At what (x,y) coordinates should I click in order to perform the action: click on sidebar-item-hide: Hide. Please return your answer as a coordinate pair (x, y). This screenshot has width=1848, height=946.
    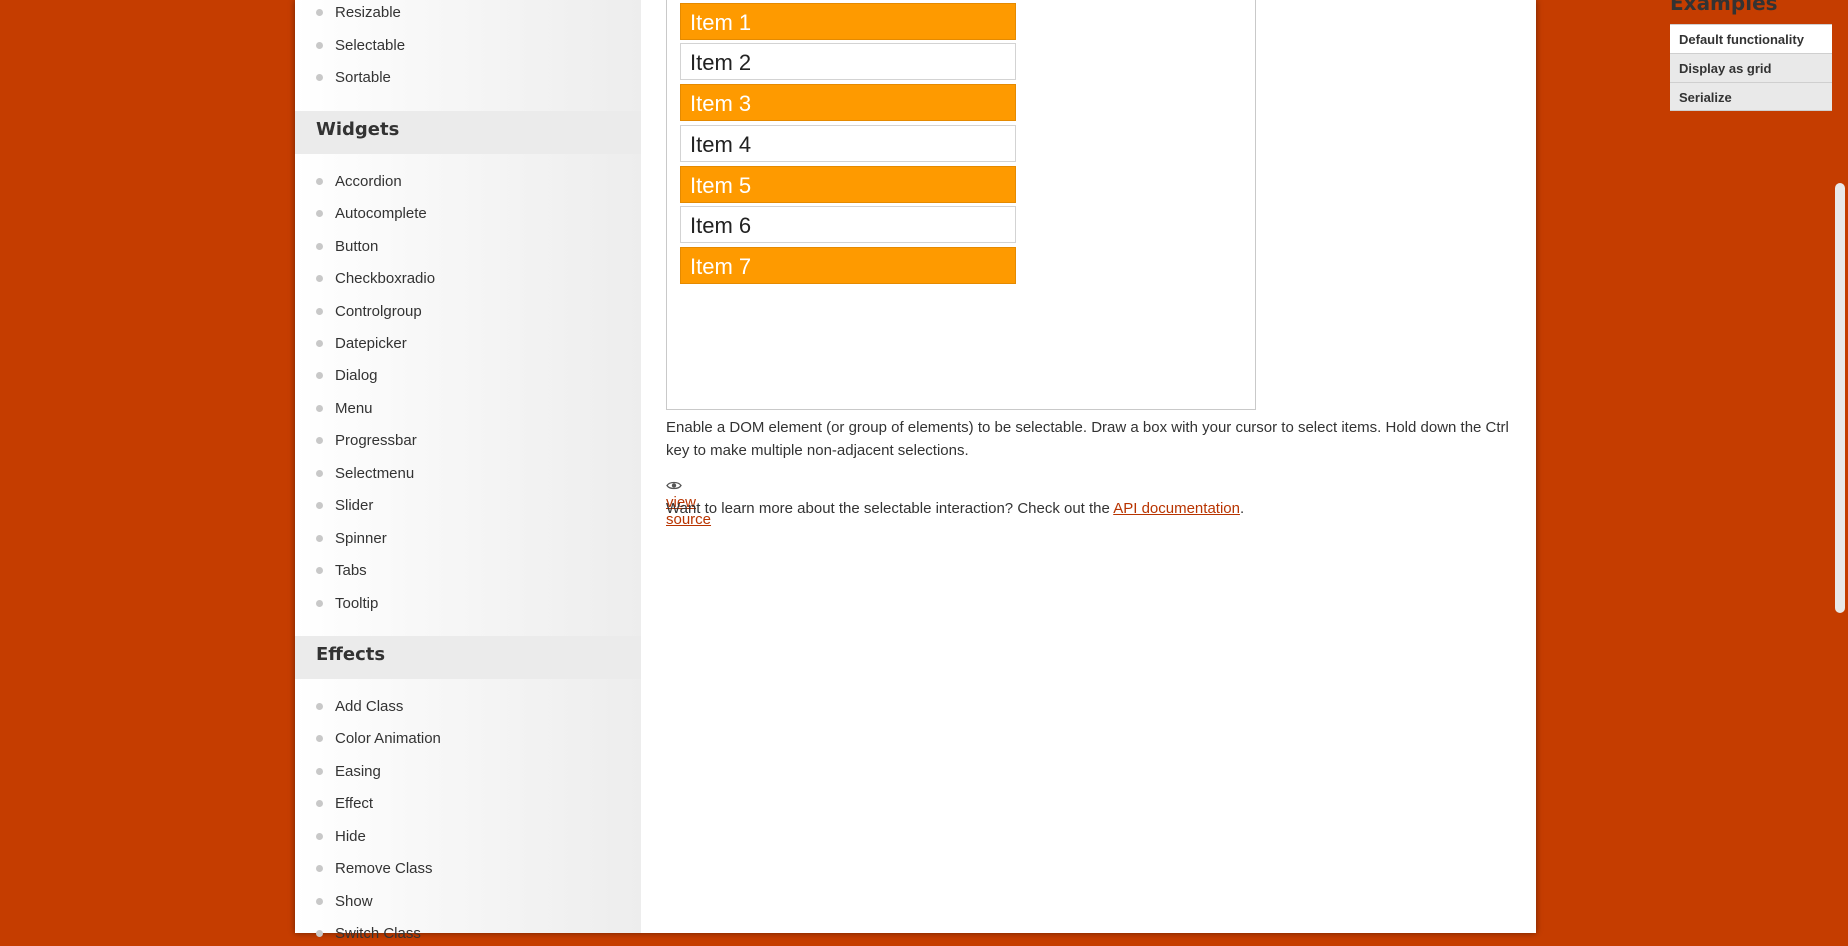
    Looking at the image, I should click on (341, 837).